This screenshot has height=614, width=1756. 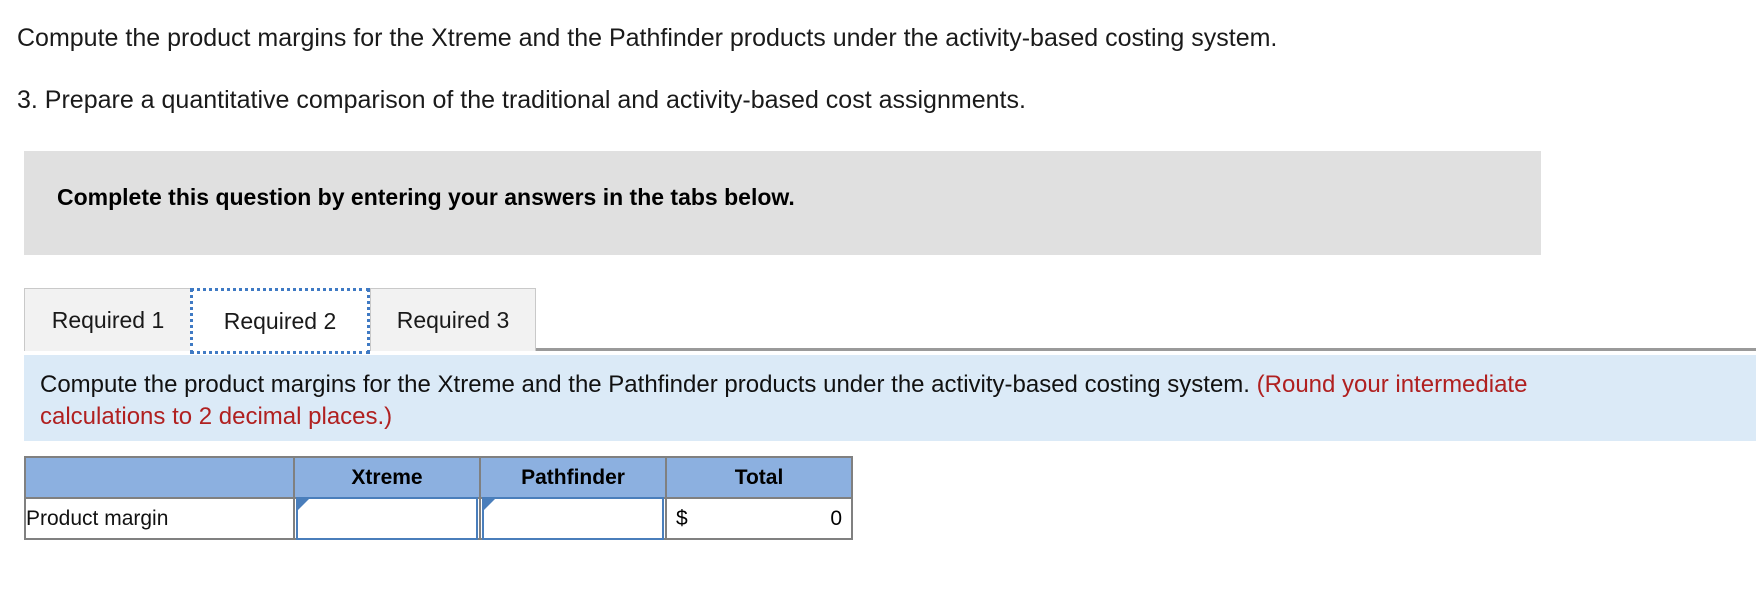 I want to click on tab-required-3: Required 3, so click(x=453, y=319).